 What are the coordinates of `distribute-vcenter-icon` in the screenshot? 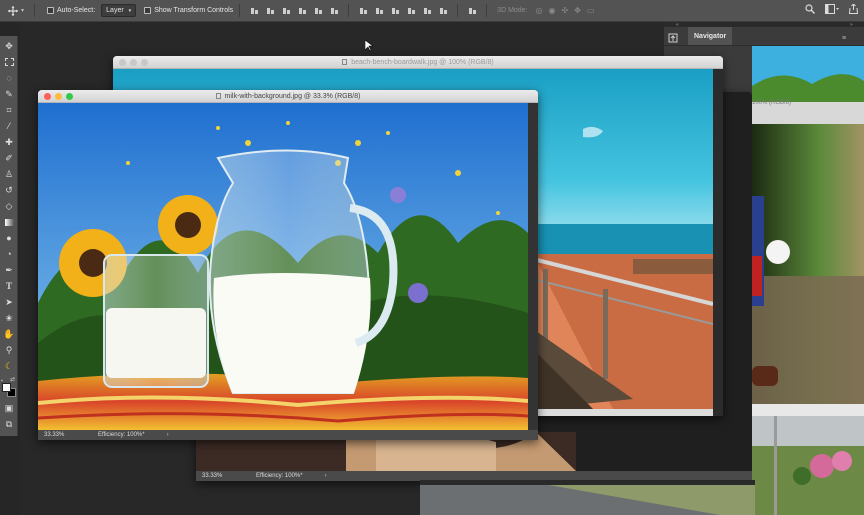 It's located at (379, 10).